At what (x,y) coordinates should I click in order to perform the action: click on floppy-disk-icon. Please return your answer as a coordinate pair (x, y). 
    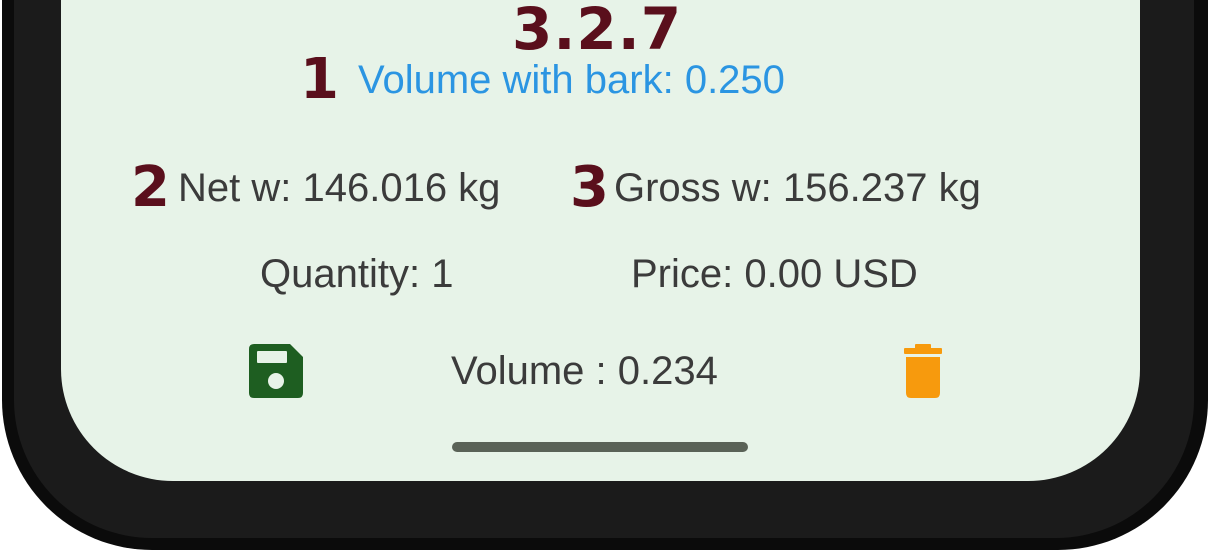
    Looking at the image, I should click on (276, 371).